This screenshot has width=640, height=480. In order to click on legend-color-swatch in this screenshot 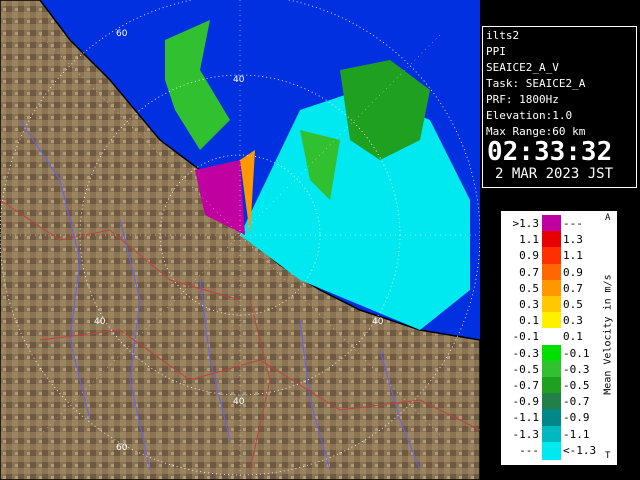, I will do `click(551, 450)`.